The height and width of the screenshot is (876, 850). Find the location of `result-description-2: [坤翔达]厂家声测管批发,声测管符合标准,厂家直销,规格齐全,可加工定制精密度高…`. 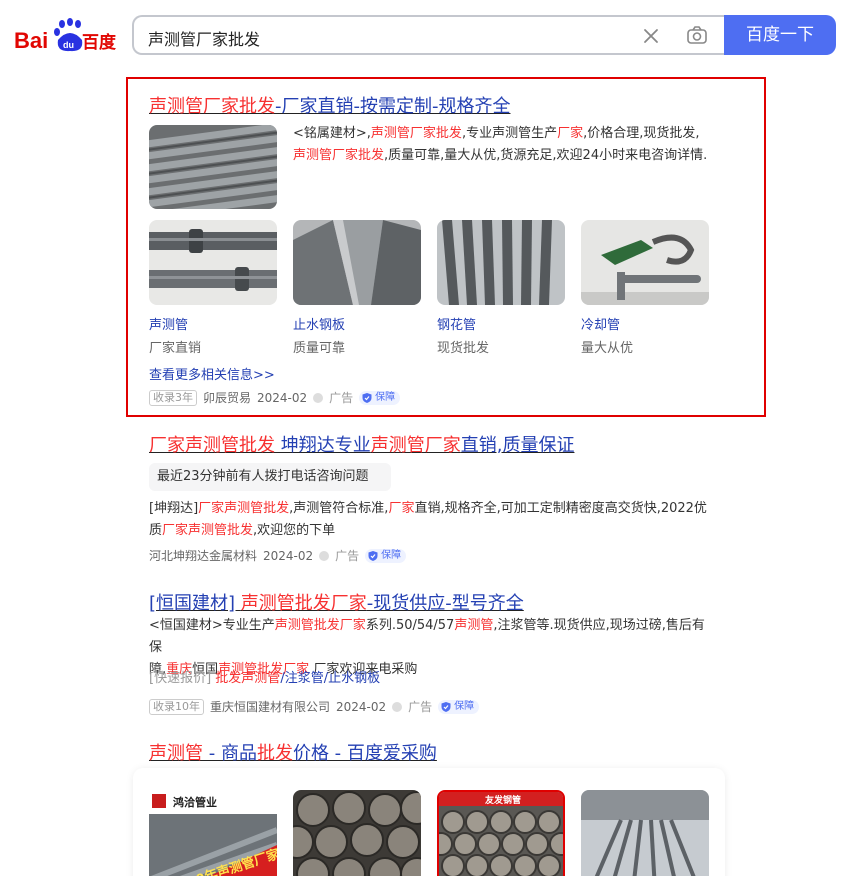

result-description-2: [坤翔达]厂家声测管批发,声测管符合标准,厂家直销,规格齐全,可加工定制精密度高… is located at coordinates (428, 519).